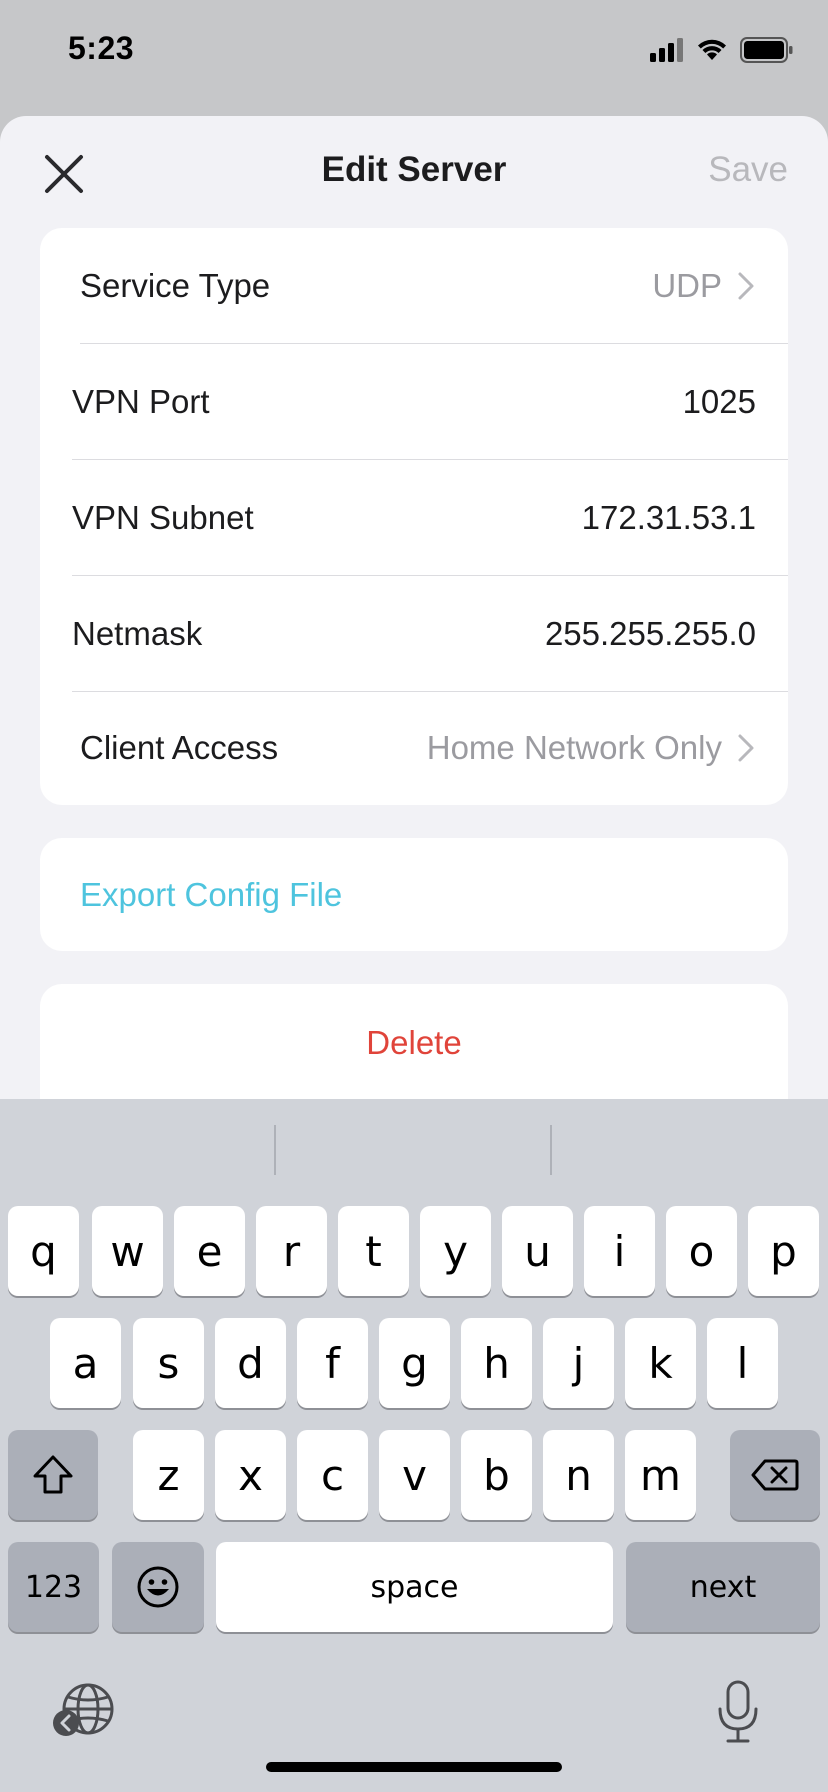 The image size is (828, 1792). I want to click on key-r: r, so click(291, 1251).